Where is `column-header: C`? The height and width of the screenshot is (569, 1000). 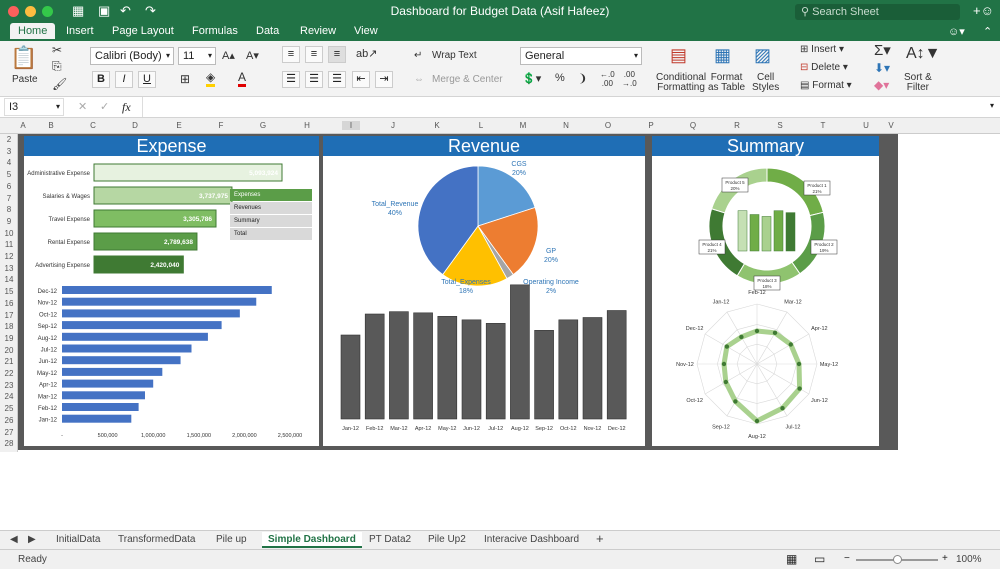 column-header: C is located at coordinates (93, 125).